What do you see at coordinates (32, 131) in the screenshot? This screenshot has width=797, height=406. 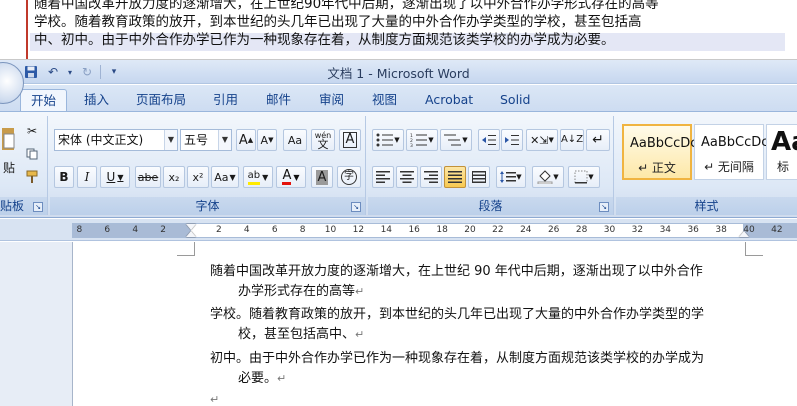 I see `cut-icon: ✂` at bounding box center [32, 131].